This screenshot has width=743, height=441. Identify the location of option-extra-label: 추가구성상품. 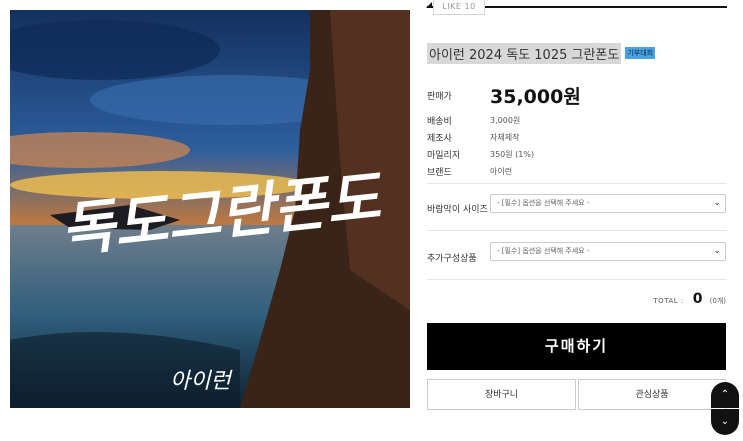
(452, 259).